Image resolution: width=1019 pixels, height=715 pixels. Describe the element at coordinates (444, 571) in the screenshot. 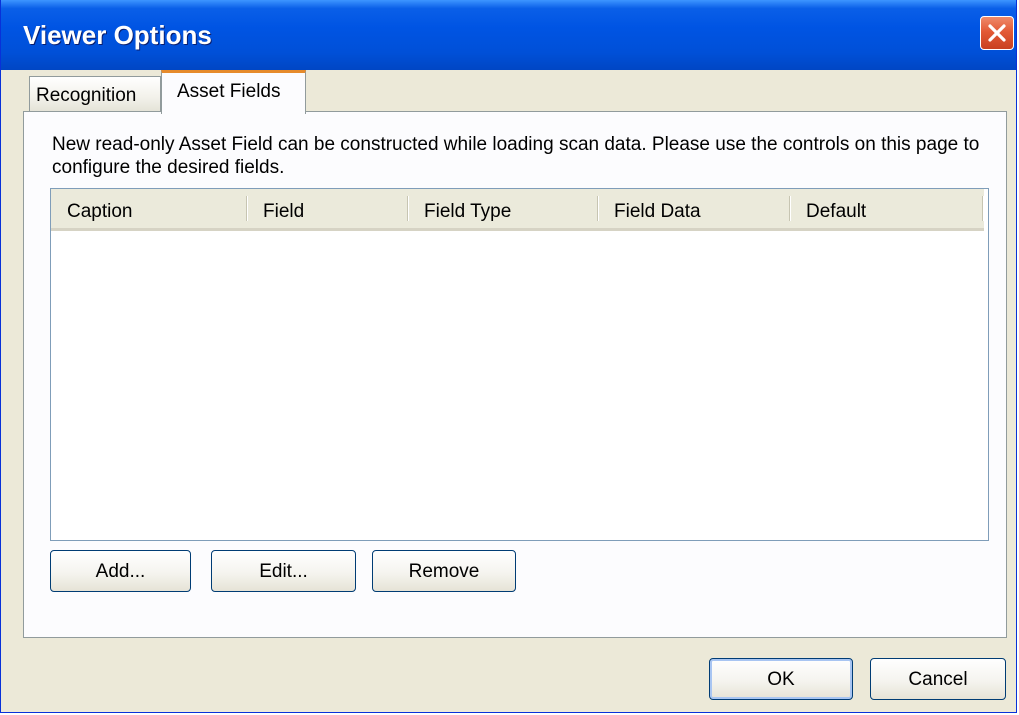

I see `remove-button: Remove` at that location.